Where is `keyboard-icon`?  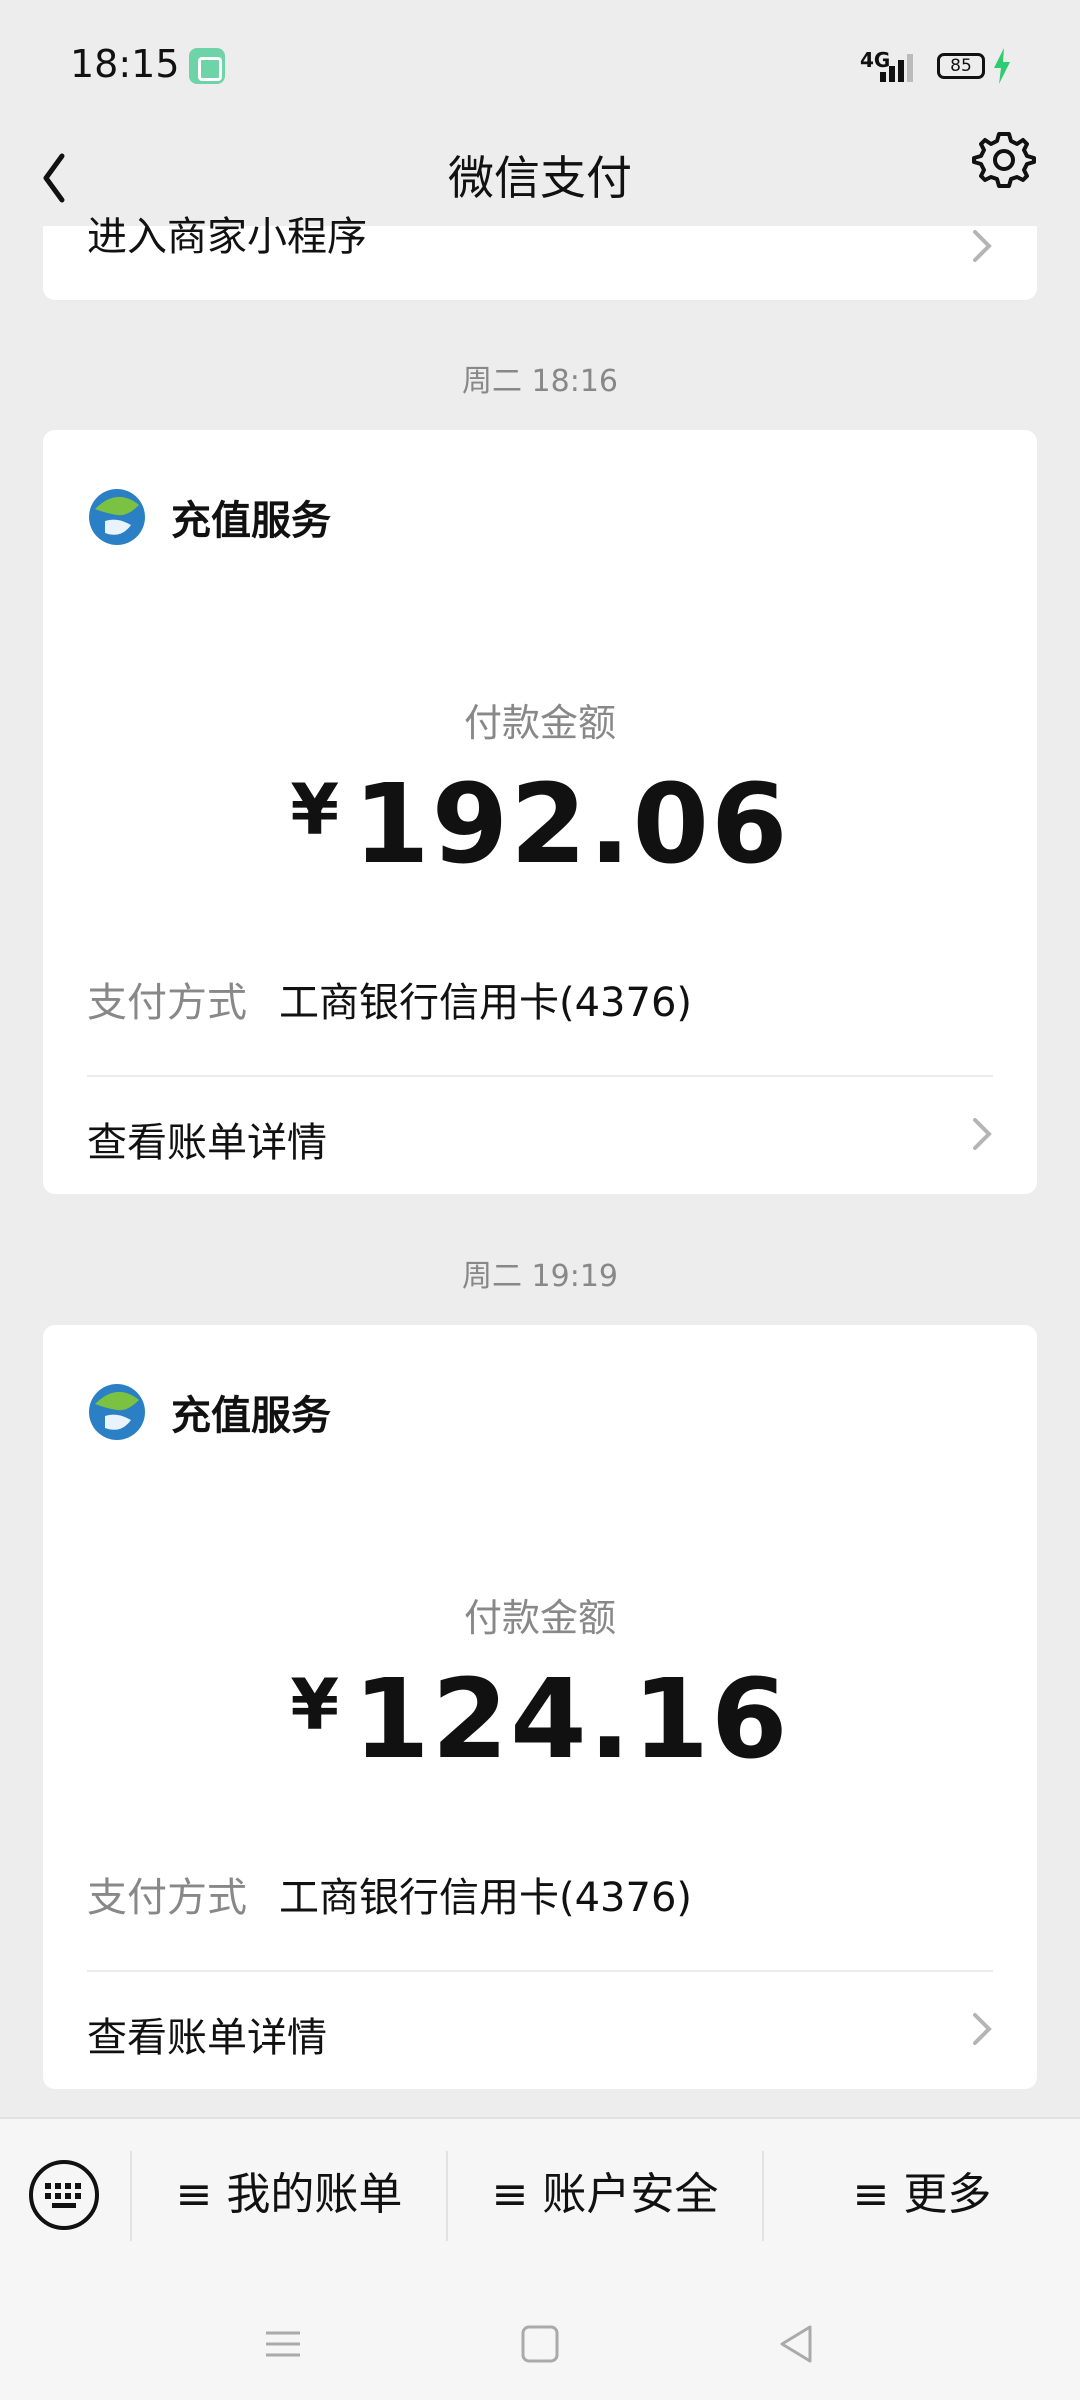 keyboard-icon is located at coordinates (64, 2195).